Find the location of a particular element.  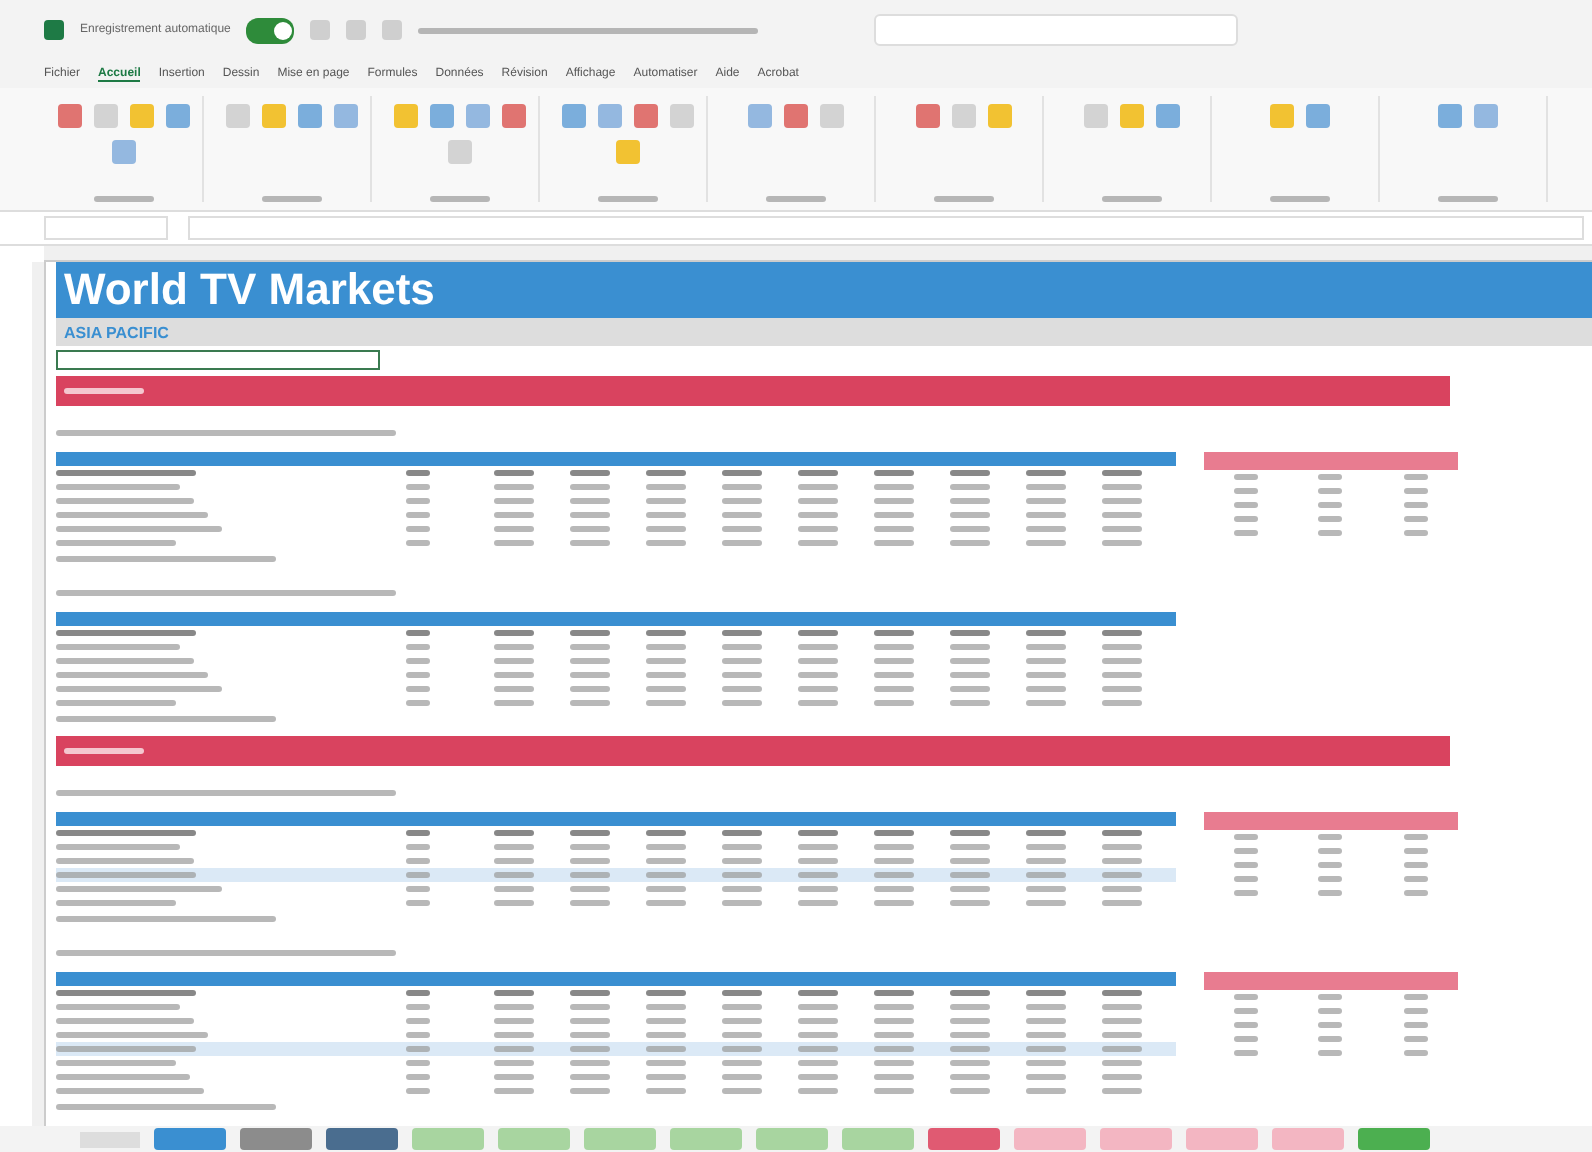

spreadsheet-icon is located at coordinates (54, 30).